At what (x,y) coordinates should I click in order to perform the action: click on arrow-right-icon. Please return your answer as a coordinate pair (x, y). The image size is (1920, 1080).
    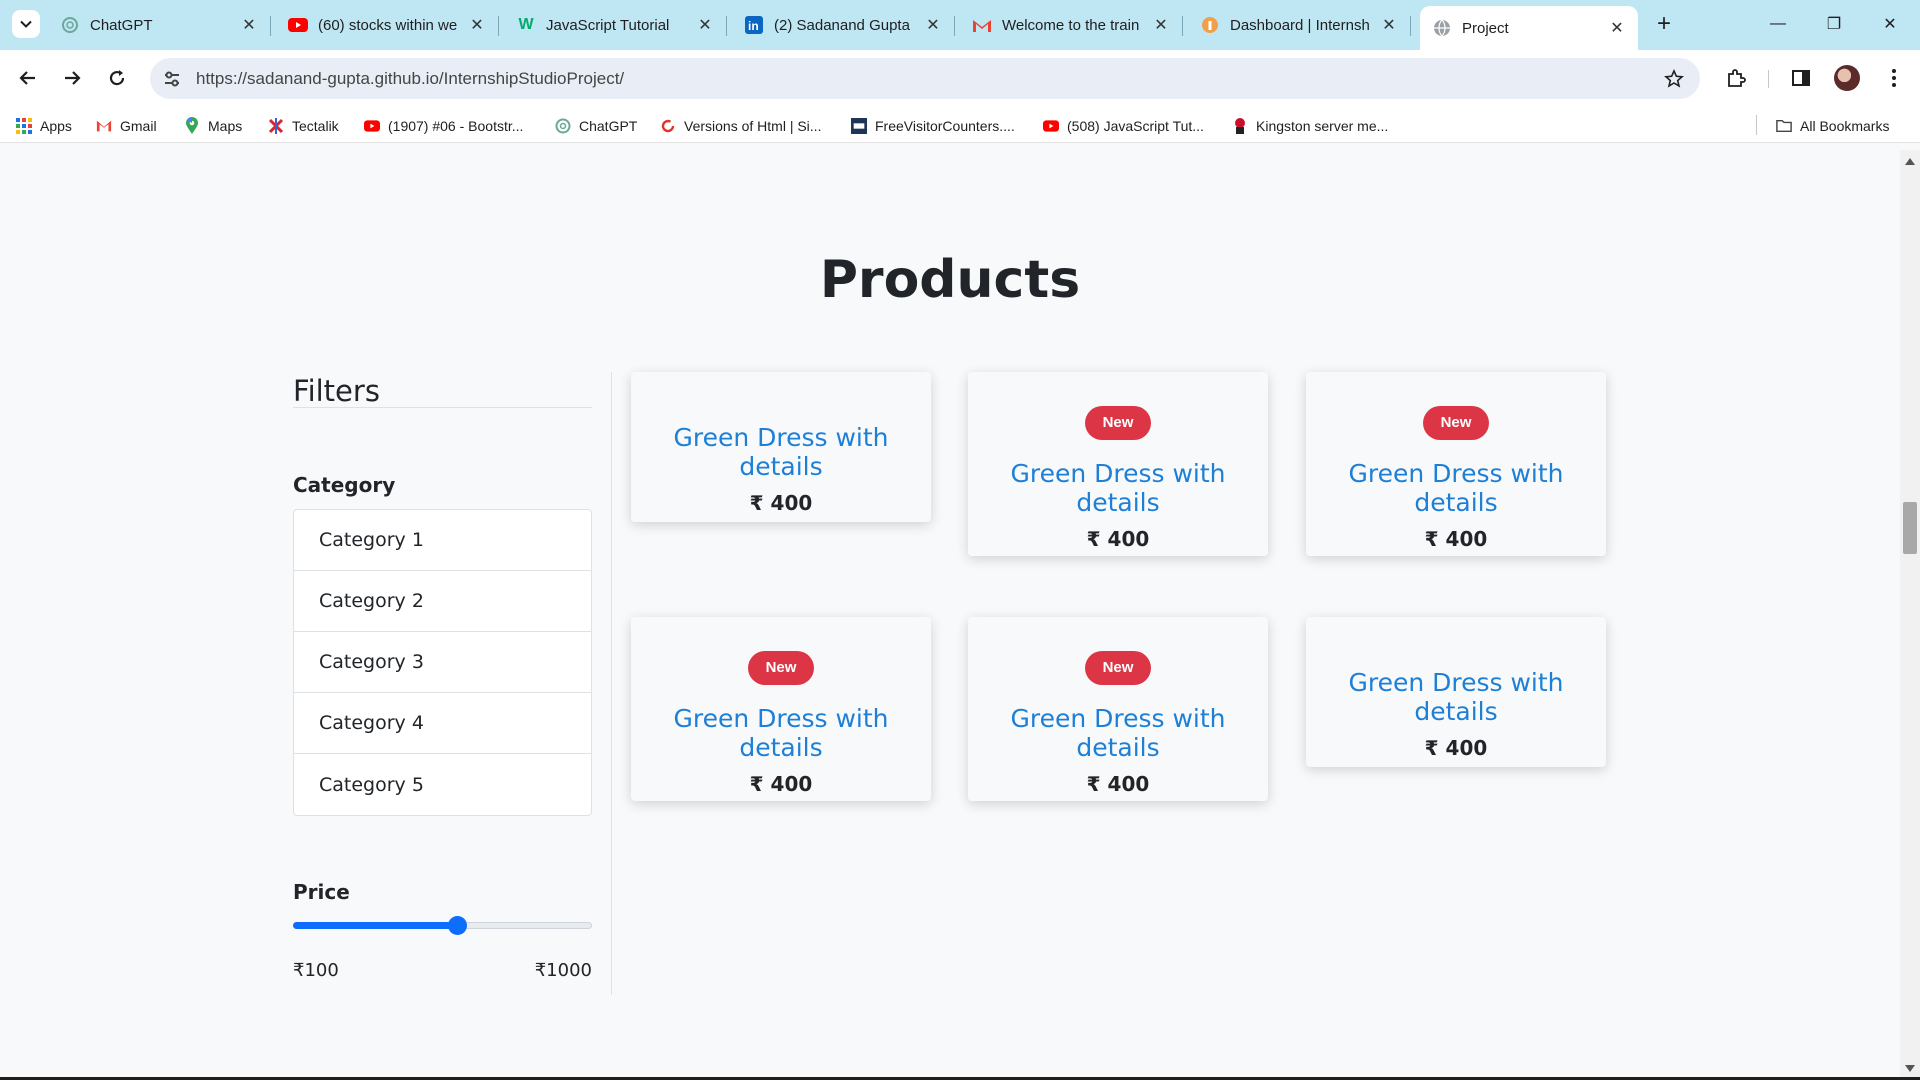
    Looking at the image, I should click on (73, 78).